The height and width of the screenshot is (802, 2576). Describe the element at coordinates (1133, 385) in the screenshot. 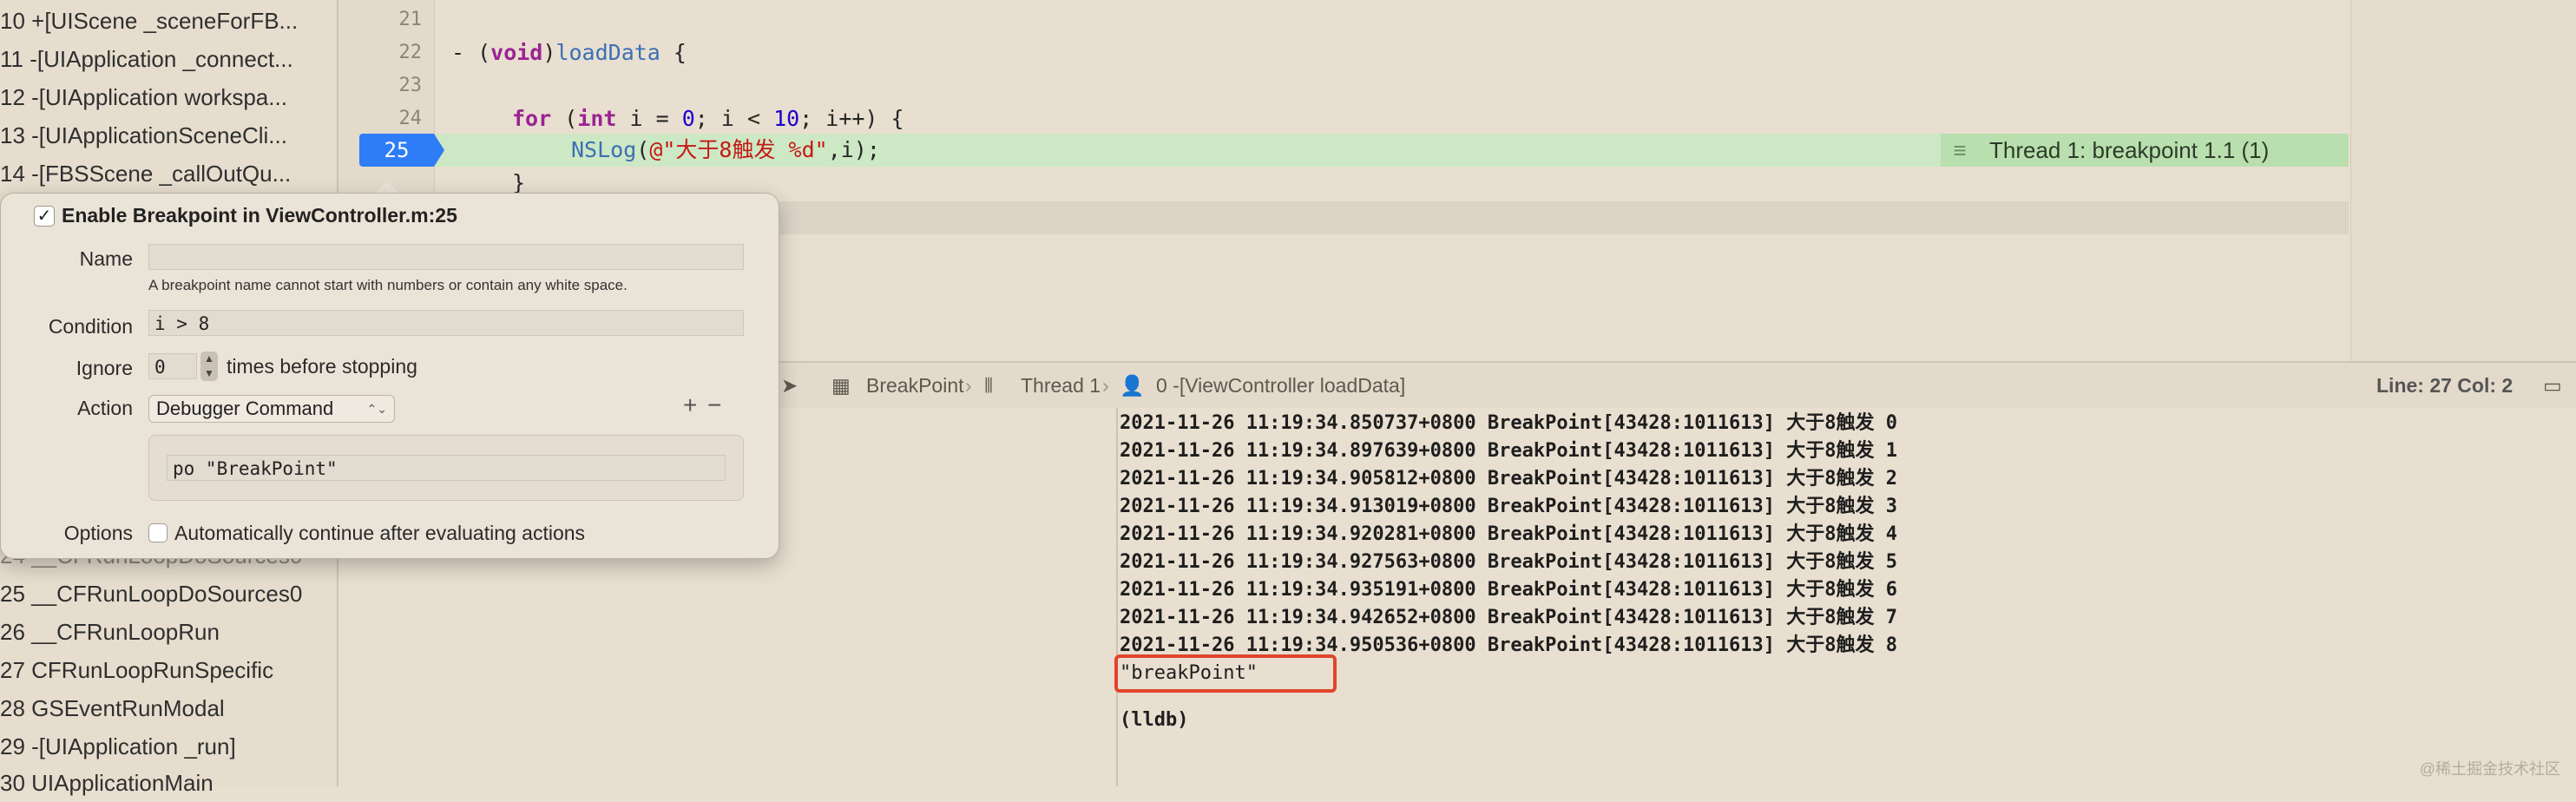

I see `person-icon: 👤` at that location.